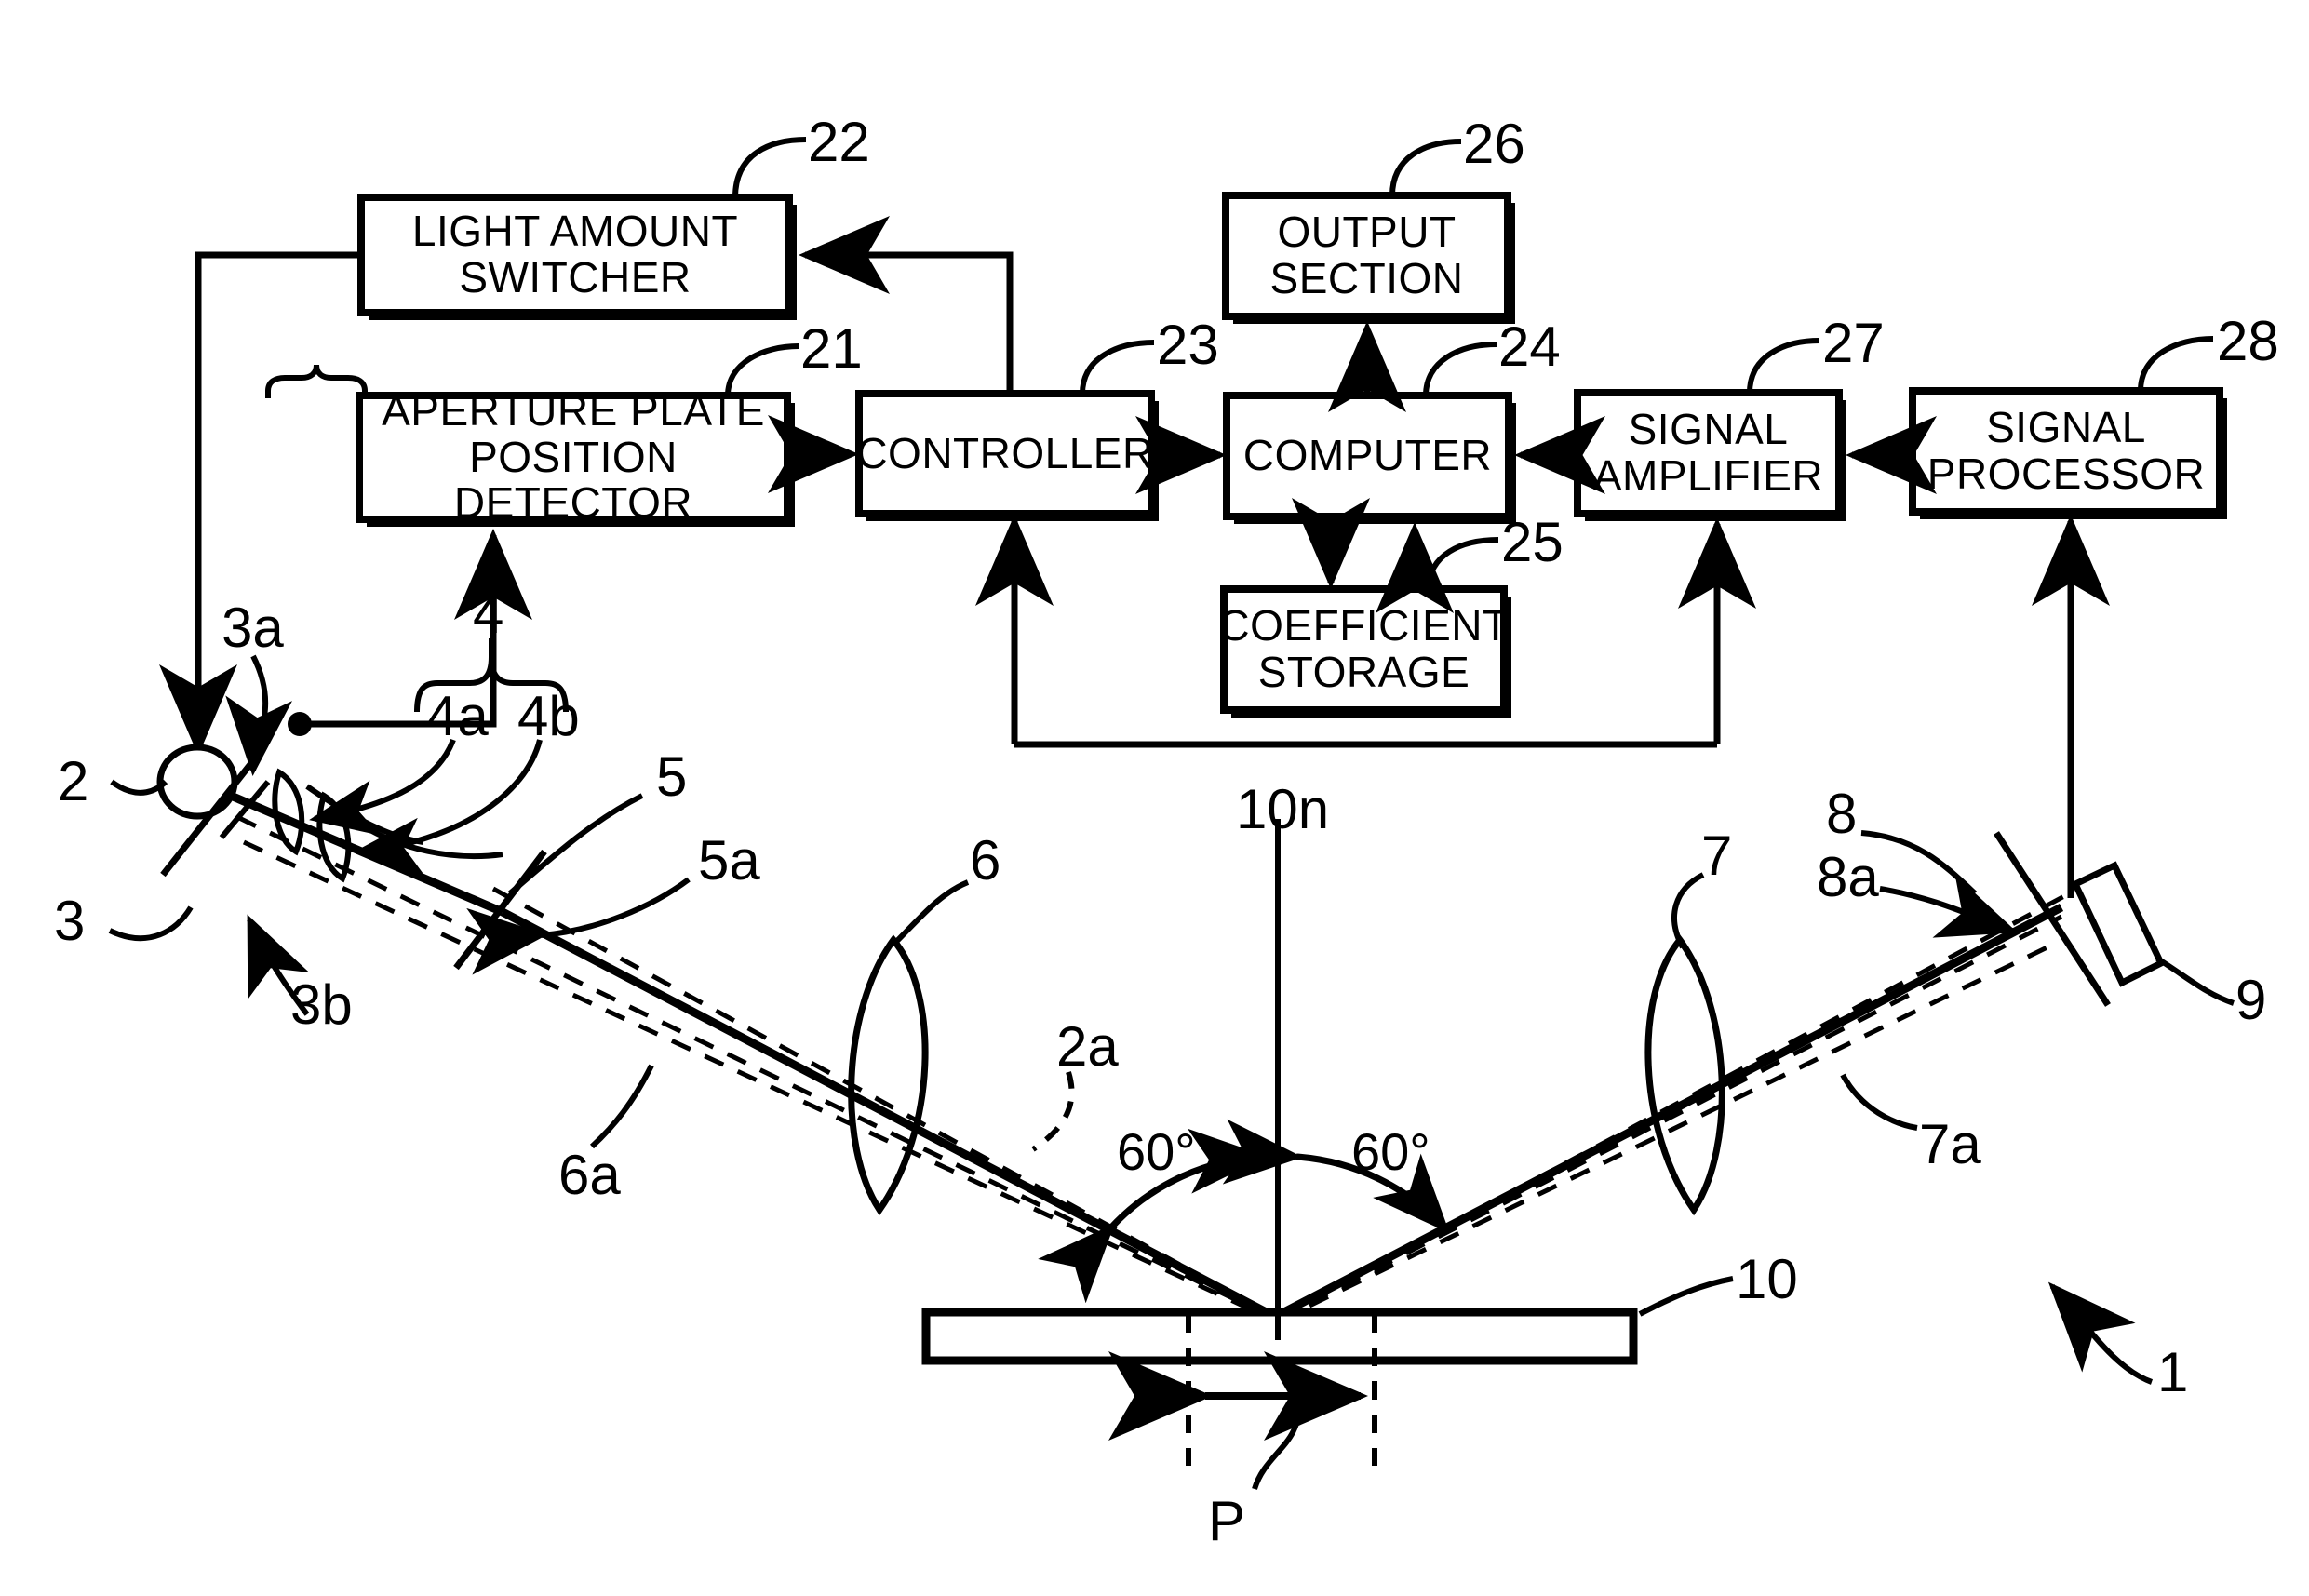 Image resolution: width=2309 pixels, height=1596 pixels. Describe the element at coordinates (489, 614) in the screenshot. I see `ref-numeral-4: 4` at that location.